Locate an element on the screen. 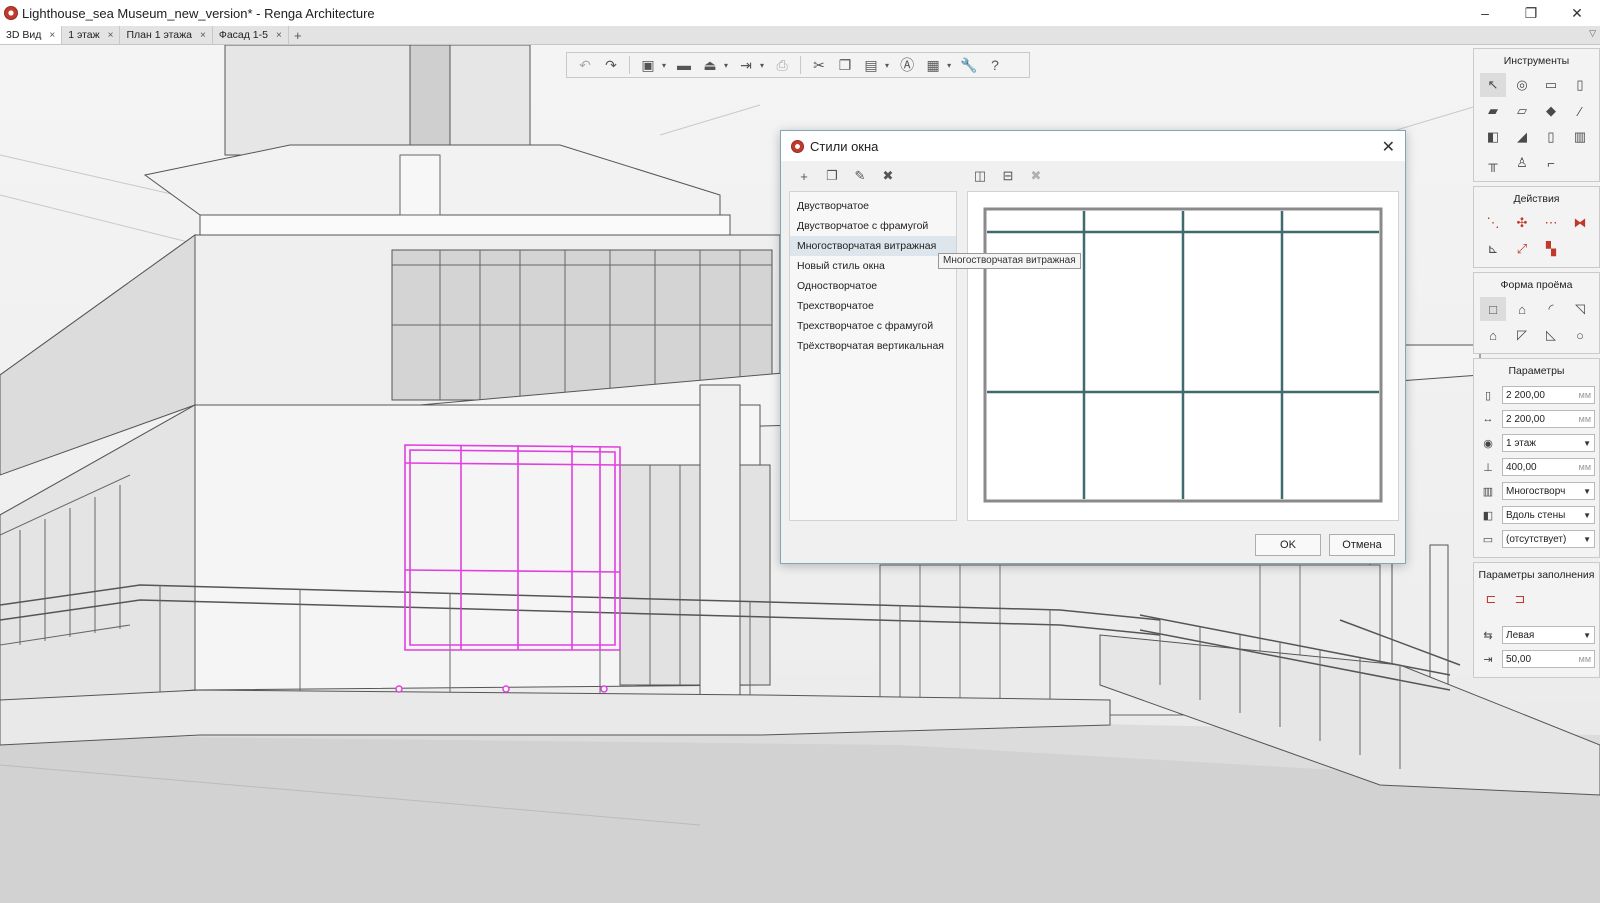 This screenshot has height=903, width=1600. gable-shape-icon: ⌂ is located at coordinates (1493, 335).